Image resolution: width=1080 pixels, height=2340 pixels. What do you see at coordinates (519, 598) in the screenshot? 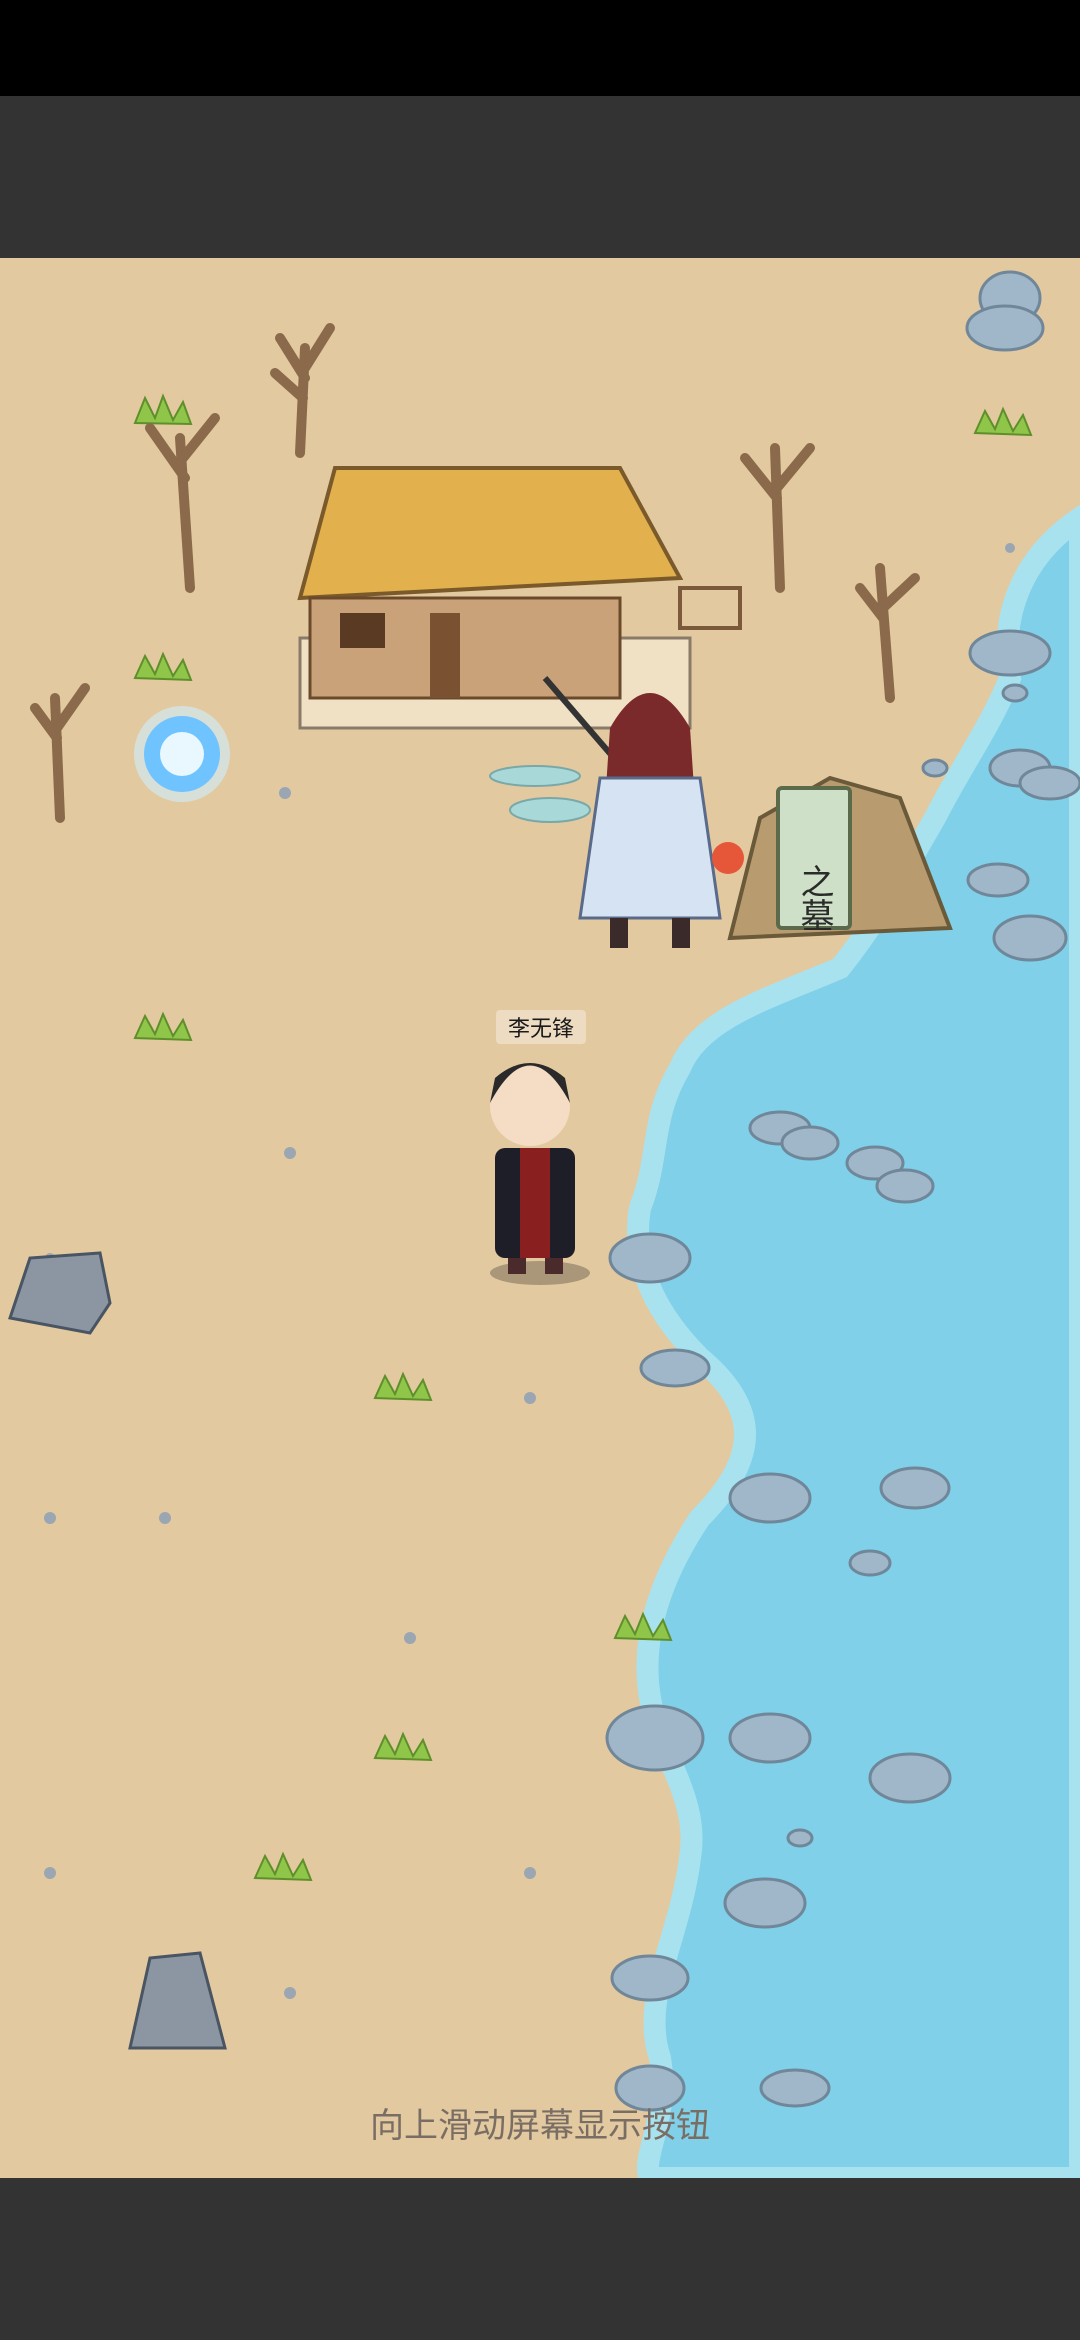
I see `house-icon` at bounding box center [519, 598].